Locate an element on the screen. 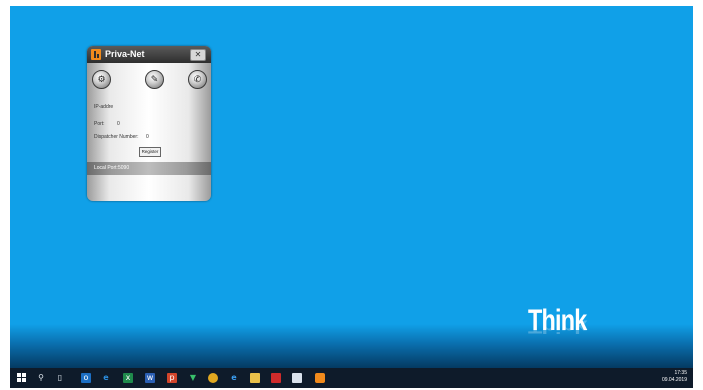  port-value: 0 is located at coordinates (118, 124).